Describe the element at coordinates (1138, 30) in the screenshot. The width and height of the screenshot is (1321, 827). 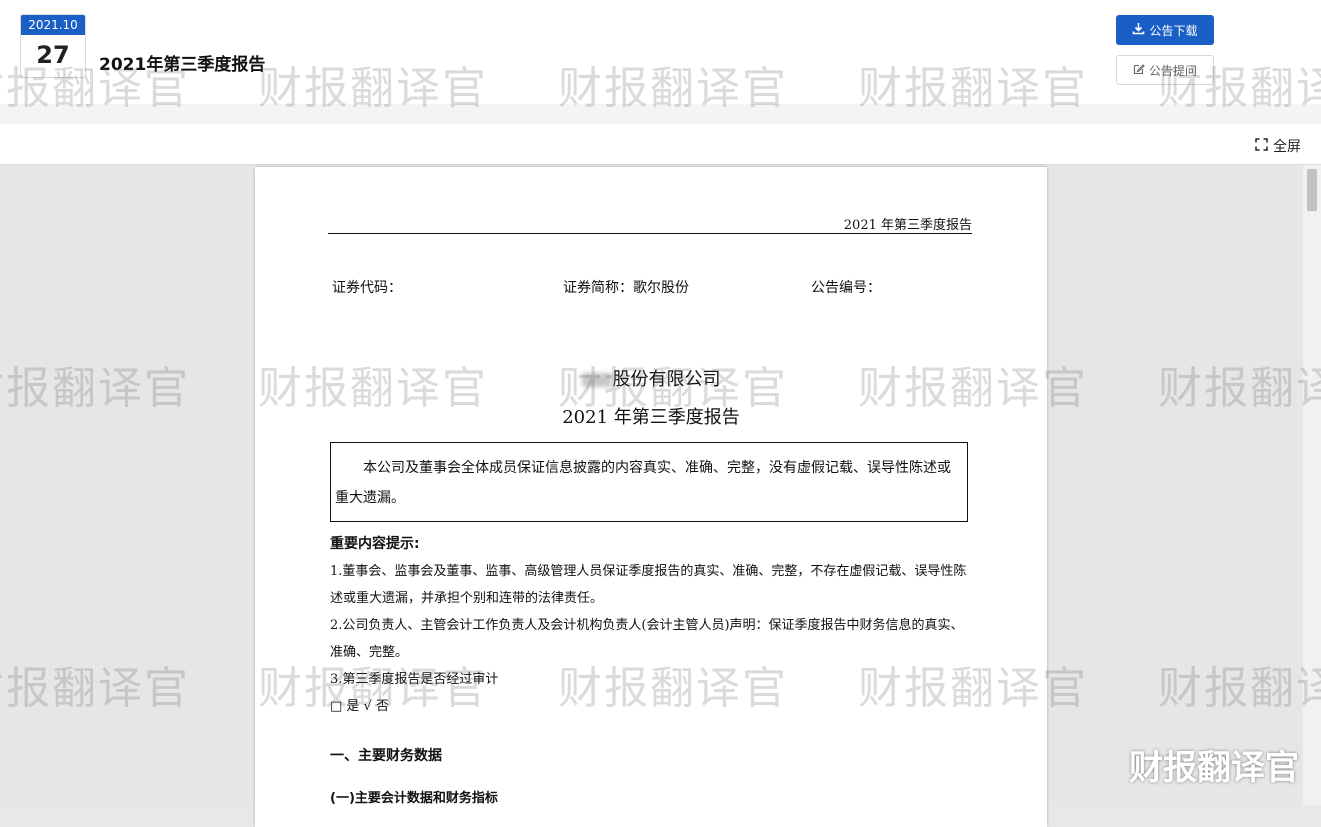
I see `download-icon` at that location.